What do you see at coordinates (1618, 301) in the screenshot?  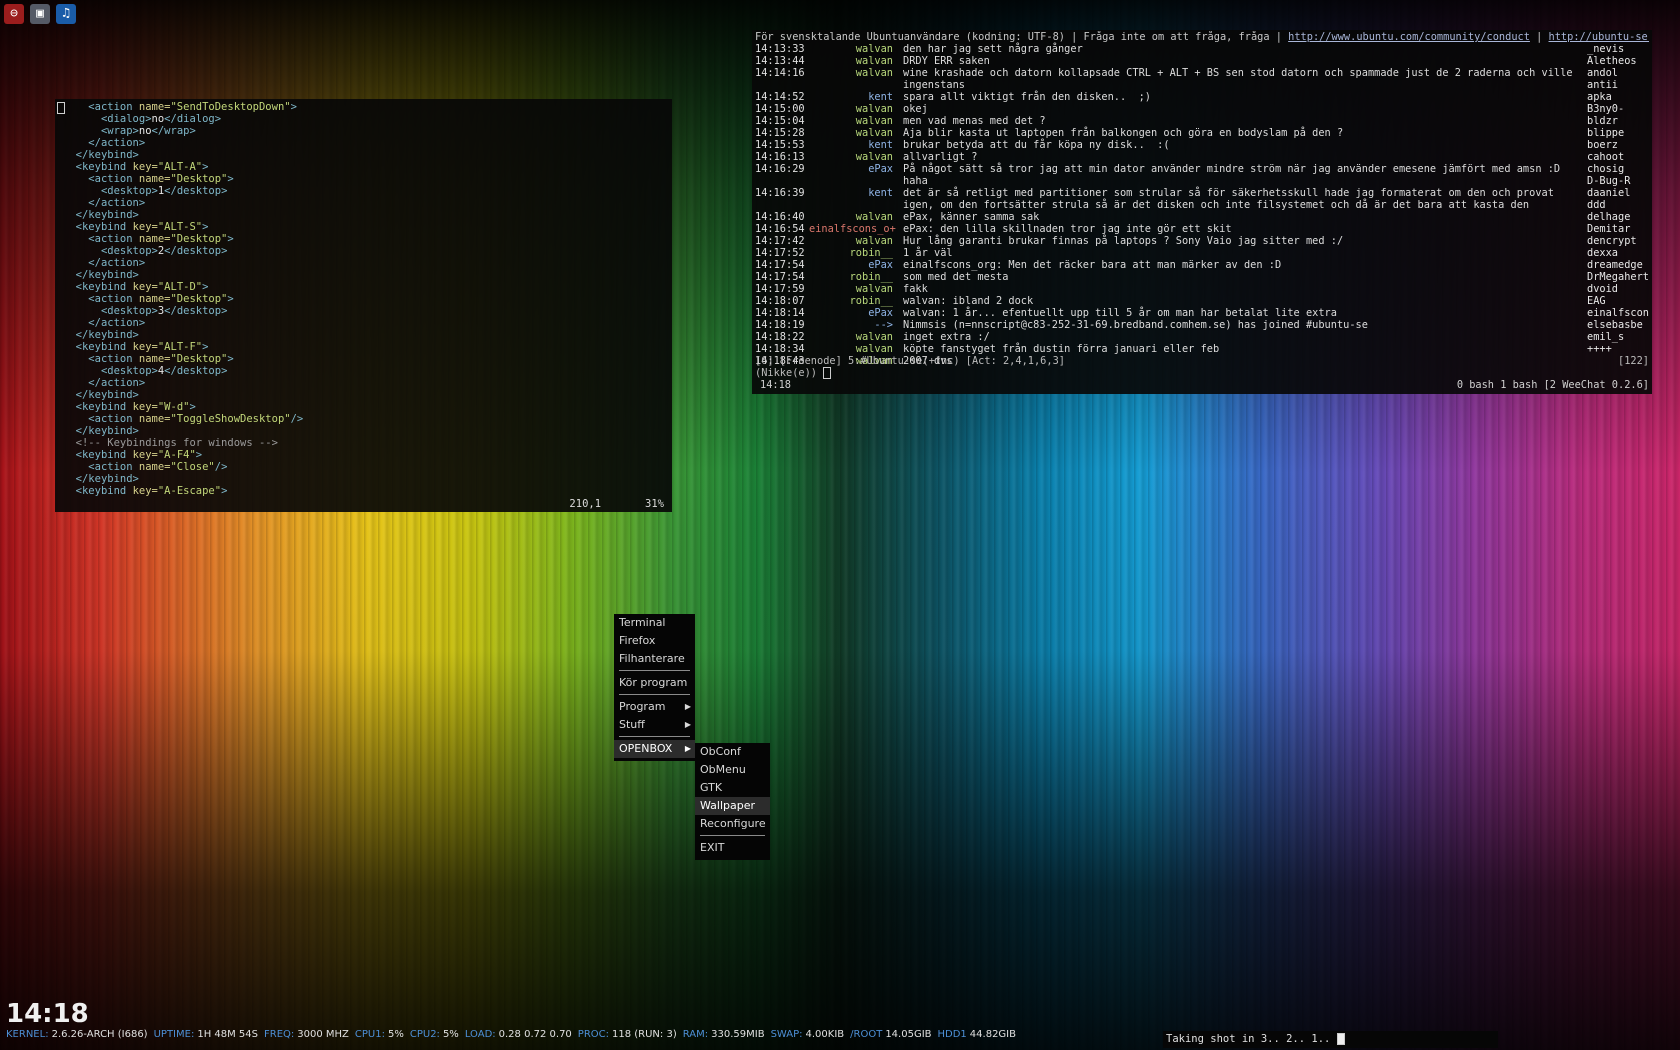 I see `nick-list-item: EAG` at bounding box center [1618, 301].